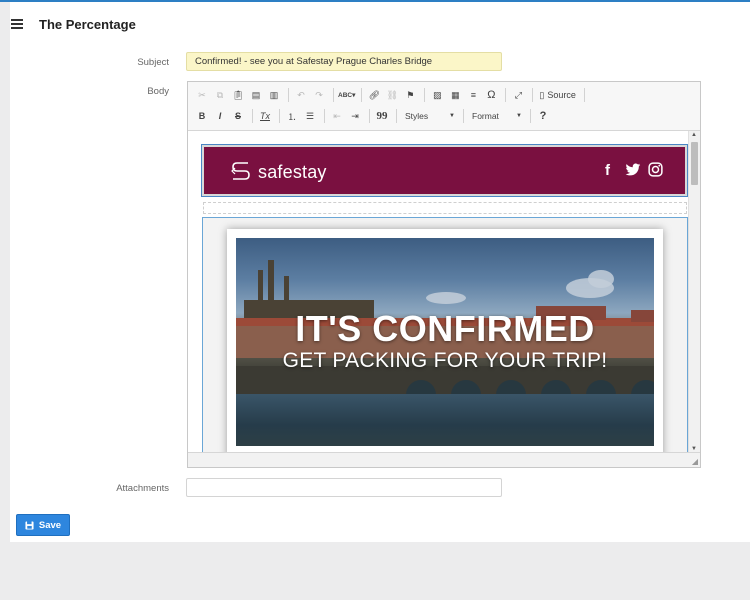  I want to click on maximize-icon: ⤢, so click(518, 95).